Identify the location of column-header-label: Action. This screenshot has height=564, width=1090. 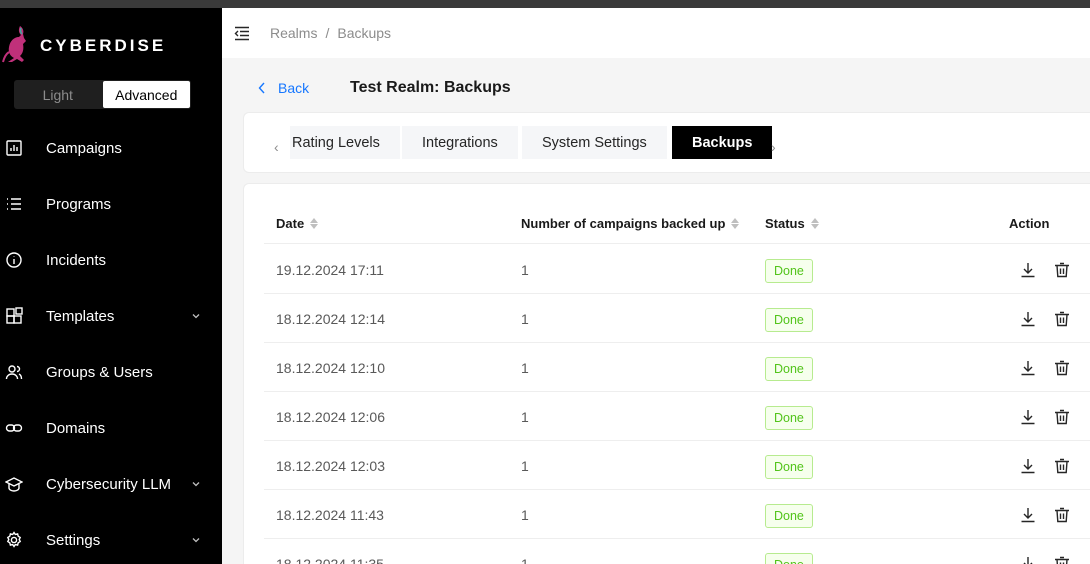
(1029, 223).